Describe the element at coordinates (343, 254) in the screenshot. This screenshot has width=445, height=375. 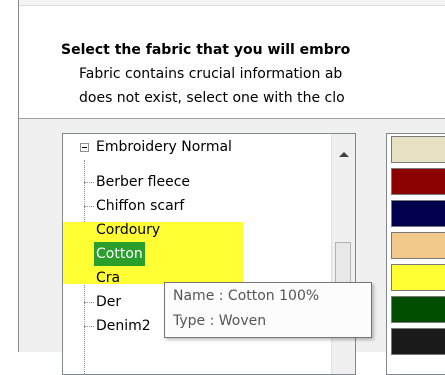
I see `tree-scrollbar` at that location.